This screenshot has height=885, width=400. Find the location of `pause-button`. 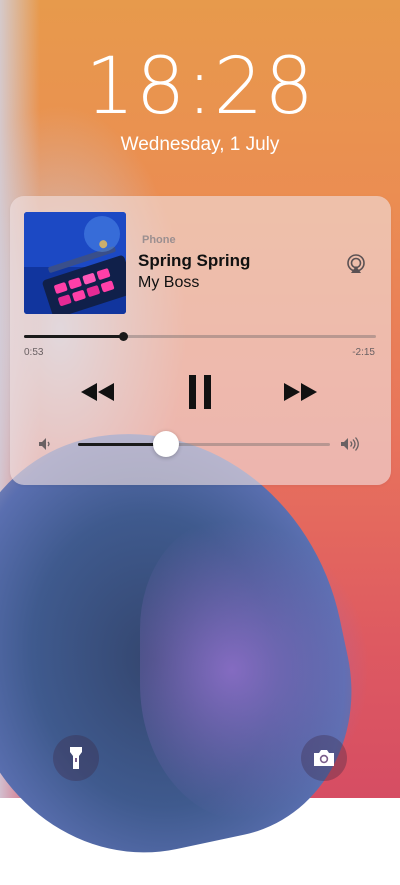

pause-button is located at coordinates (200, 392).